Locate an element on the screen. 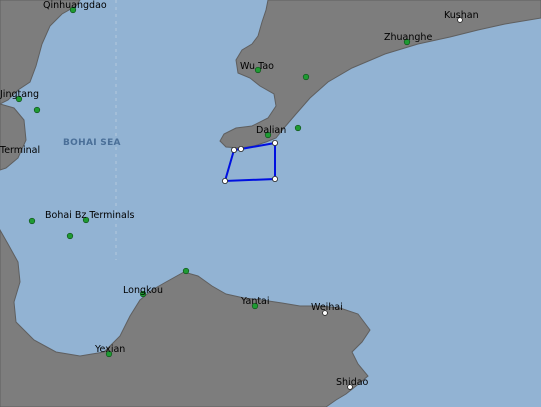 The height and width of the screenshot is (407, 541). port-terminal: Terminal is located at coordinates (20, 150).